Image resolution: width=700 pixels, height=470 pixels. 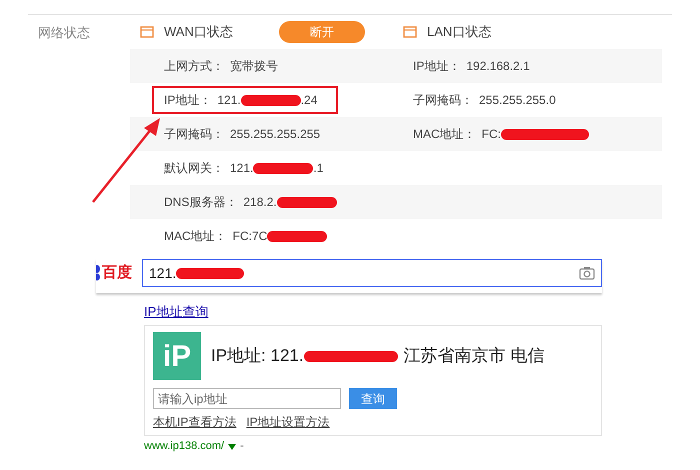 What do you see at coordinates (474, 356) in the screenshot?
I see `location-text: 江苏省南京市 电信` at bounding box center [474, 356].